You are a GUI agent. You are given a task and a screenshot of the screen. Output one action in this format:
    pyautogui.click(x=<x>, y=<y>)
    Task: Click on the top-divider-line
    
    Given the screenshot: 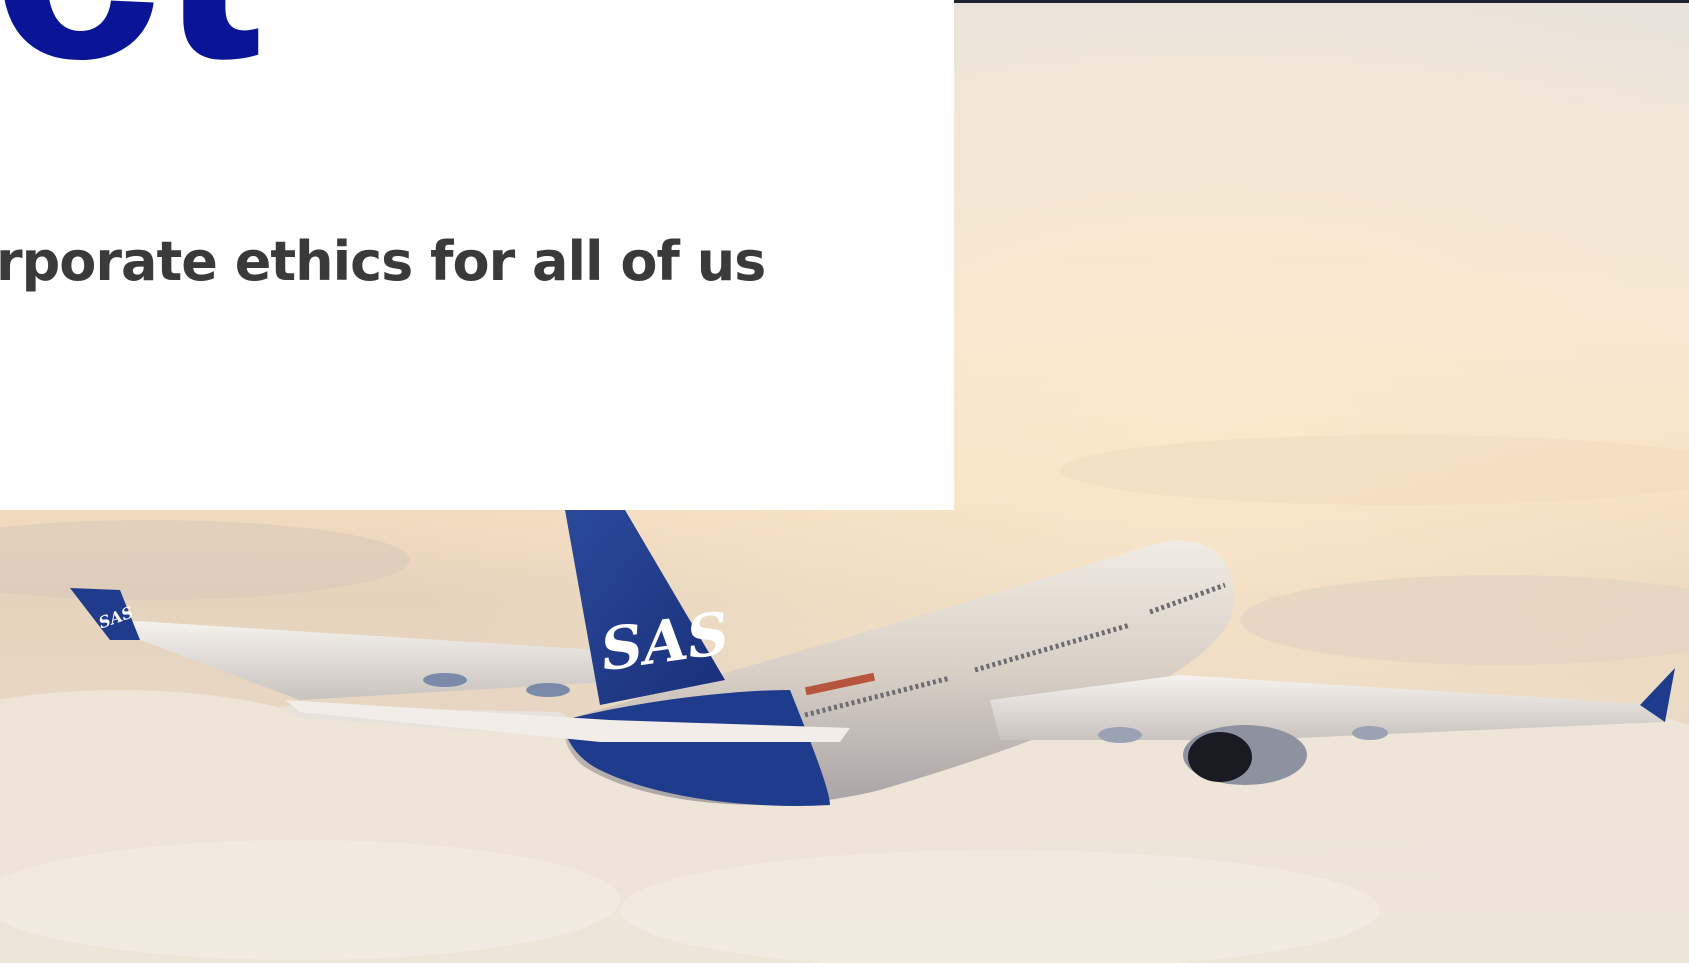 What is the action you would take?
    pyautogui.click(x=1321, y=1)
    